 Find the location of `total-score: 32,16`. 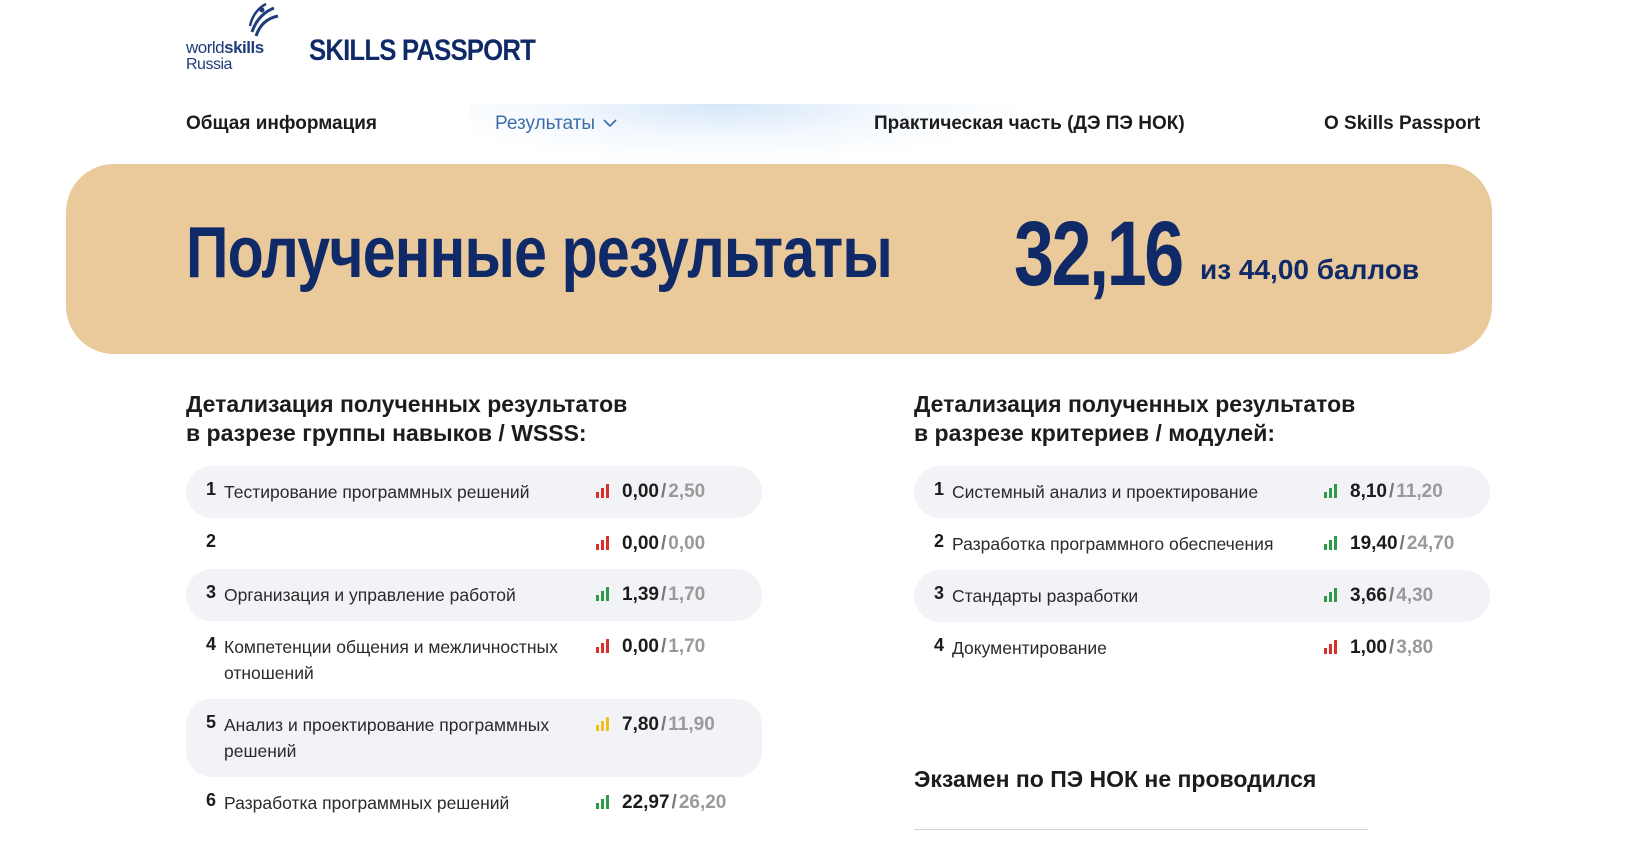

total-score: 32,16 is located at coordinates (1099, 254).